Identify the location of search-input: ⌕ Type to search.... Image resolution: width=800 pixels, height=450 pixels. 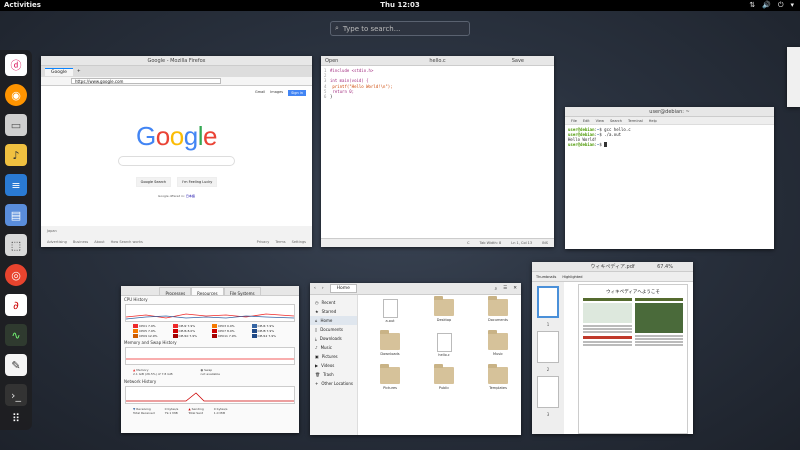
(400, 28).